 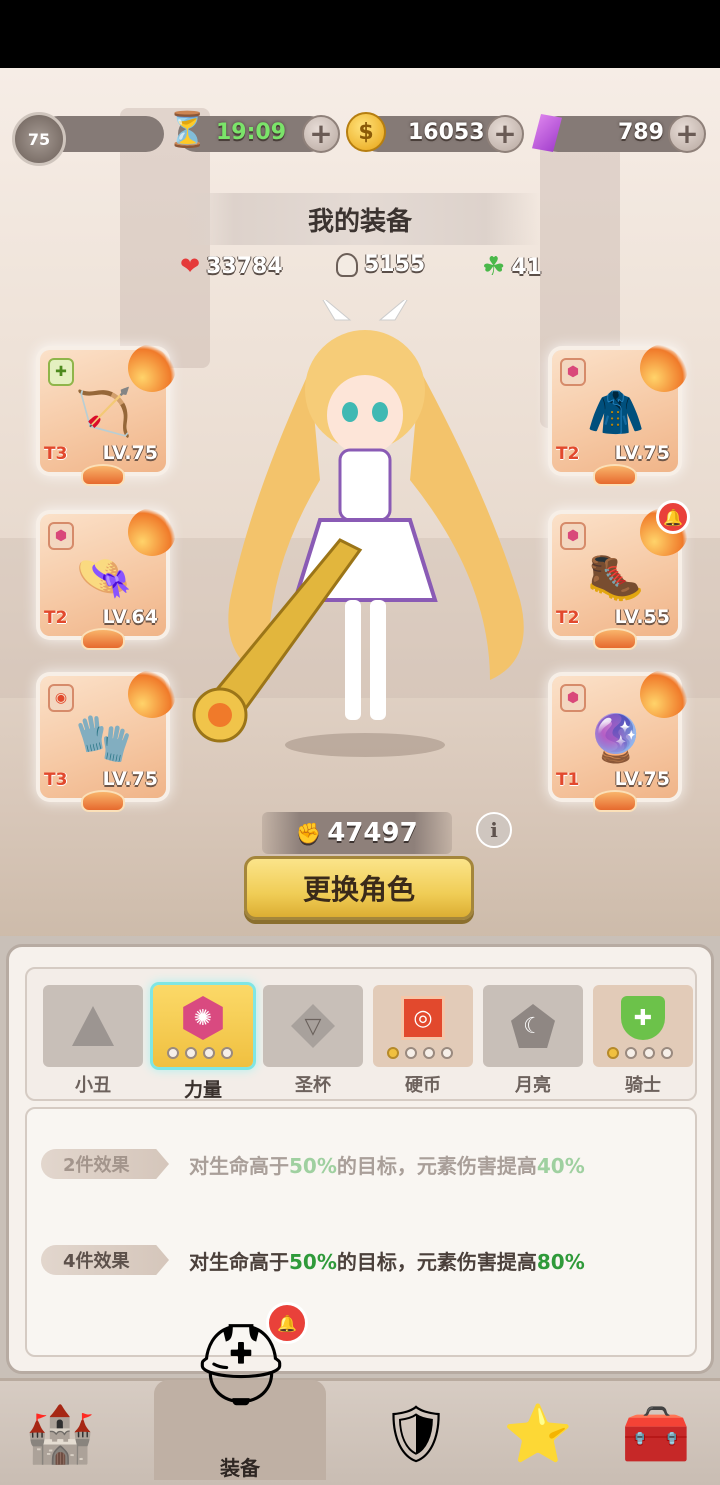 I want to click on level-label: LV.64, so click(x=130, y=617).